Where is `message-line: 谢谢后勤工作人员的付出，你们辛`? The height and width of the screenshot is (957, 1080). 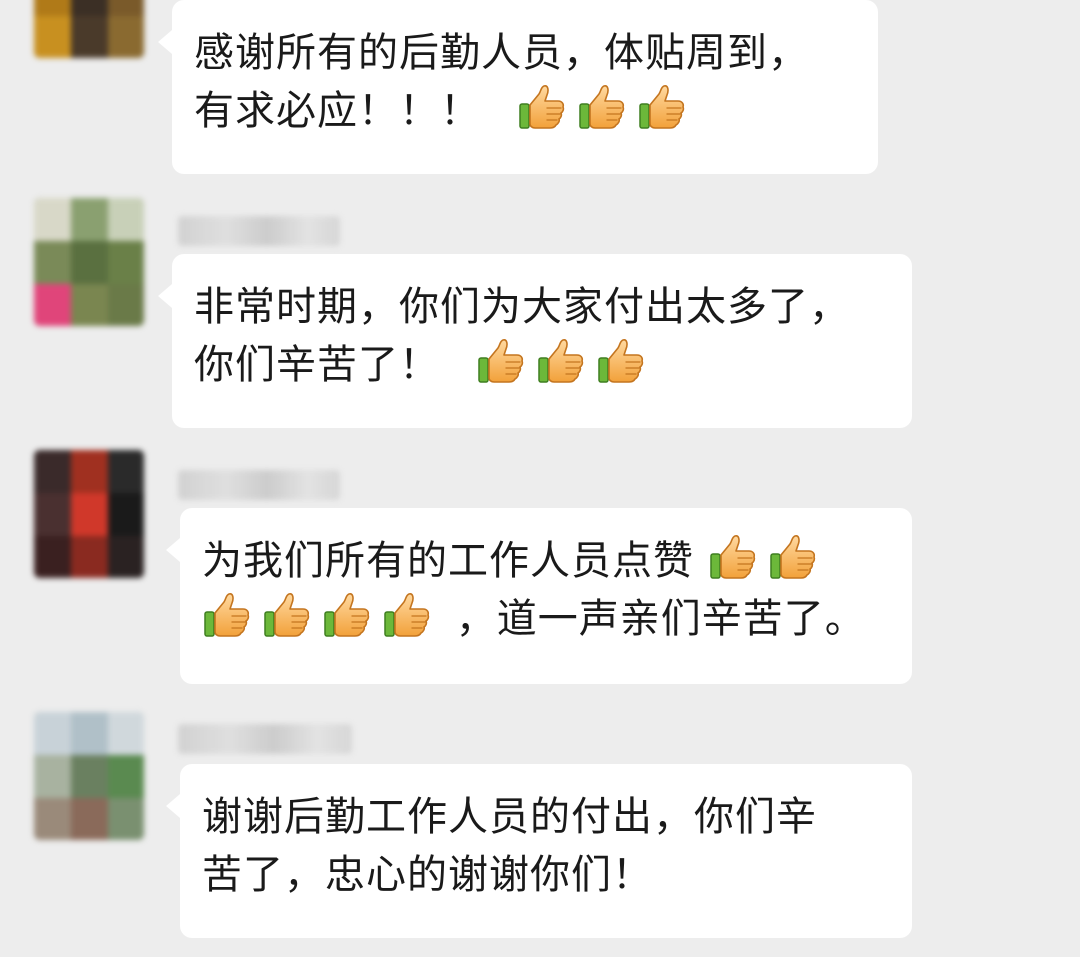 message-line: 谢谢后勤工作人员的付出，你们辛 is located at coordinates (545, 817).